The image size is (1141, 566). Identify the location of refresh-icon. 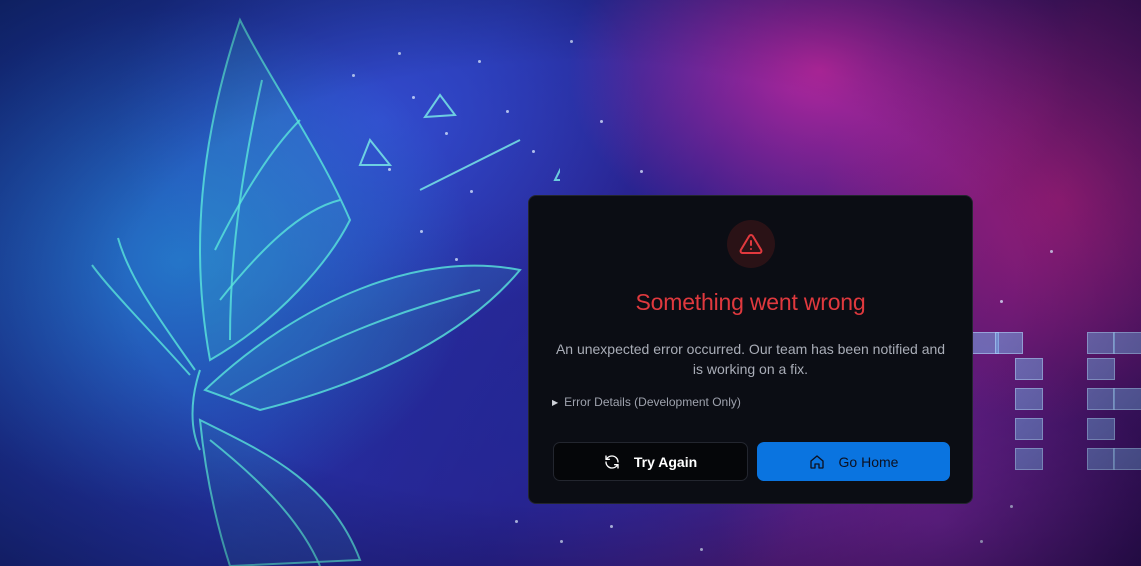
(612, 461).